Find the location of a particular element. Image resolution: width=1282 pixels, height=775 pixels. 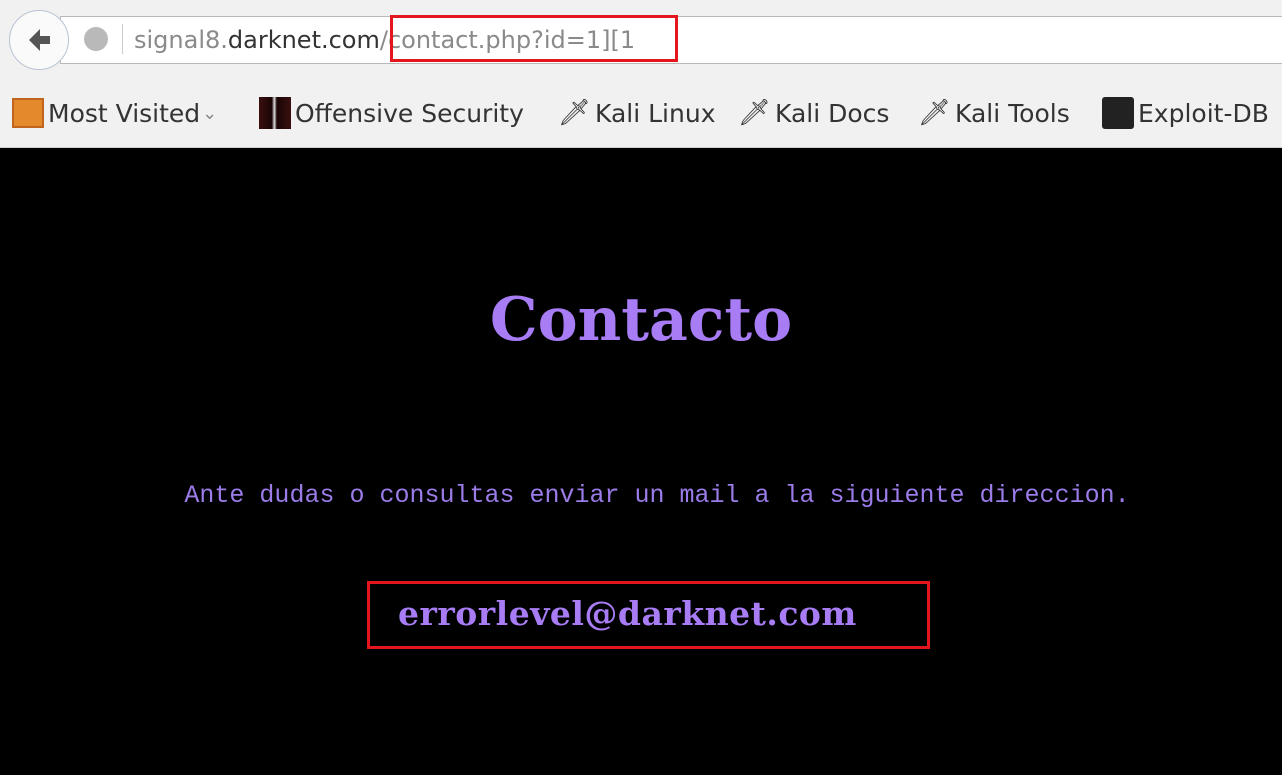

globe-icon is located at coordinates (96, 39).